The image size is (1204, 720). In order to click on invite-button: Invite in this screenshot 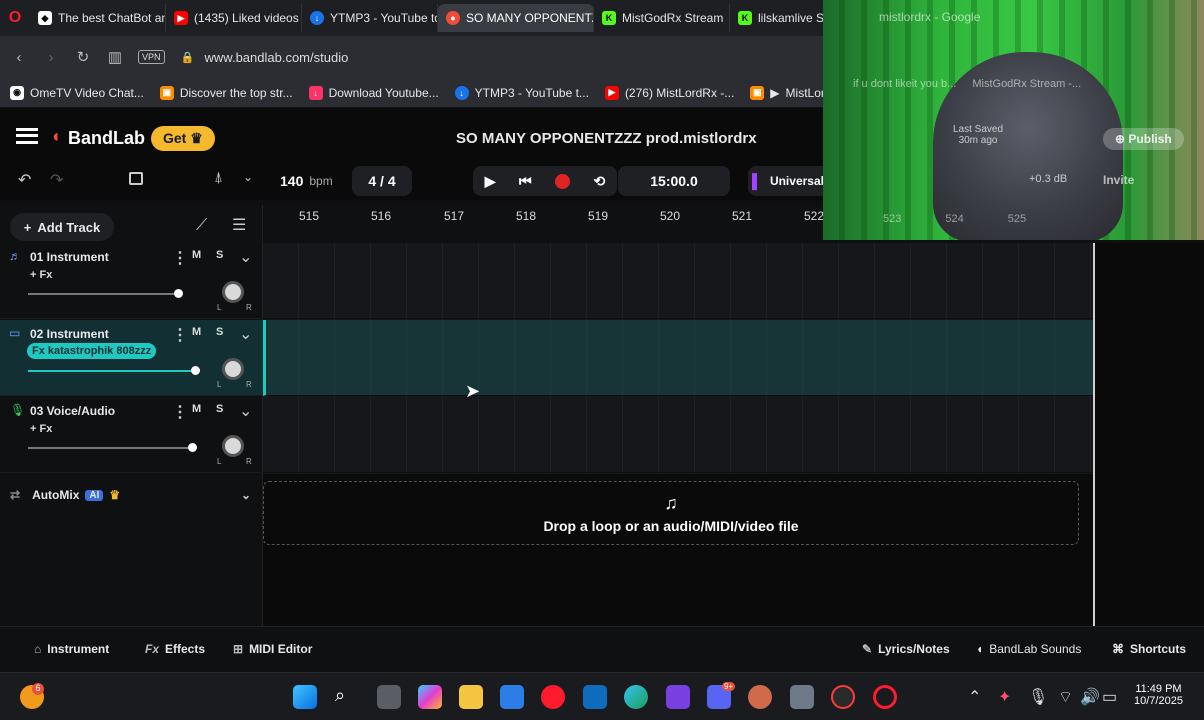, I will do `click(1118, 180)`.